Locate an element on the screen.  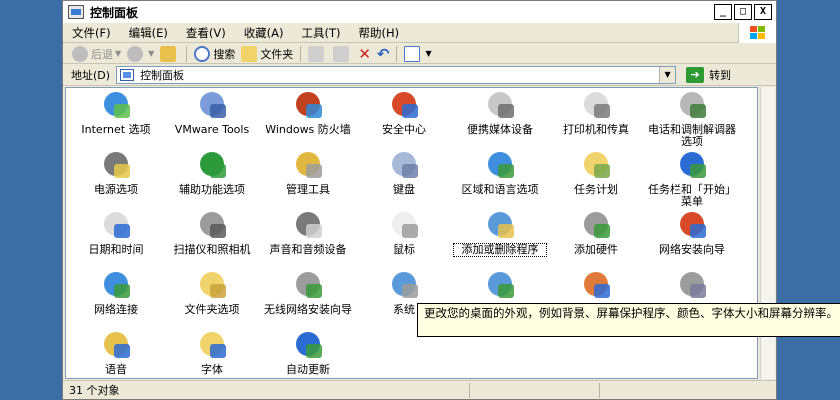
control-panel-item: 语音 is located at coordinates (116, 353).